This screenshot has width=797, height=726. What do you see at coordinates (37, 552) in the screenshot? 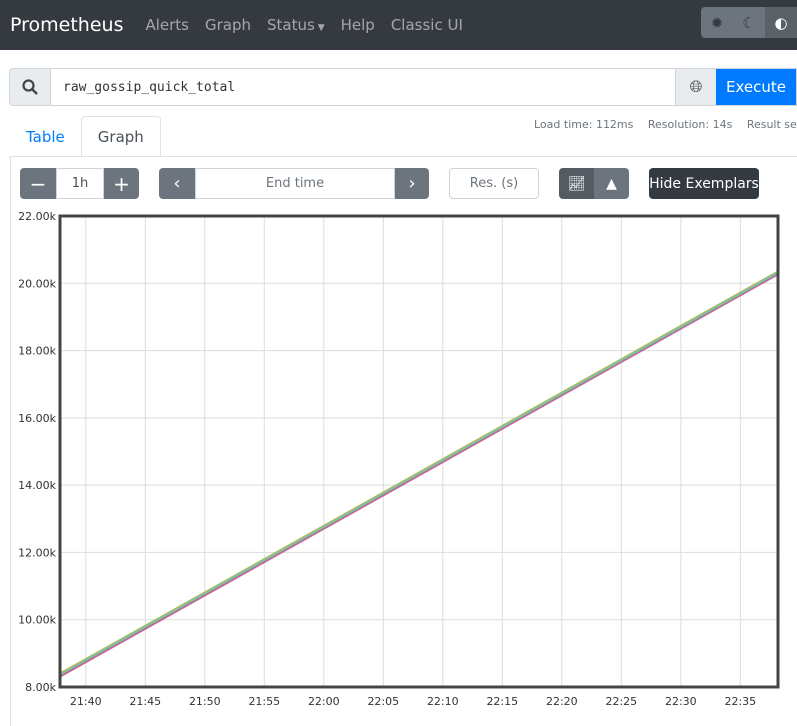
I see `y-tick-label: 12.00k` at bounding box center [37, 552].